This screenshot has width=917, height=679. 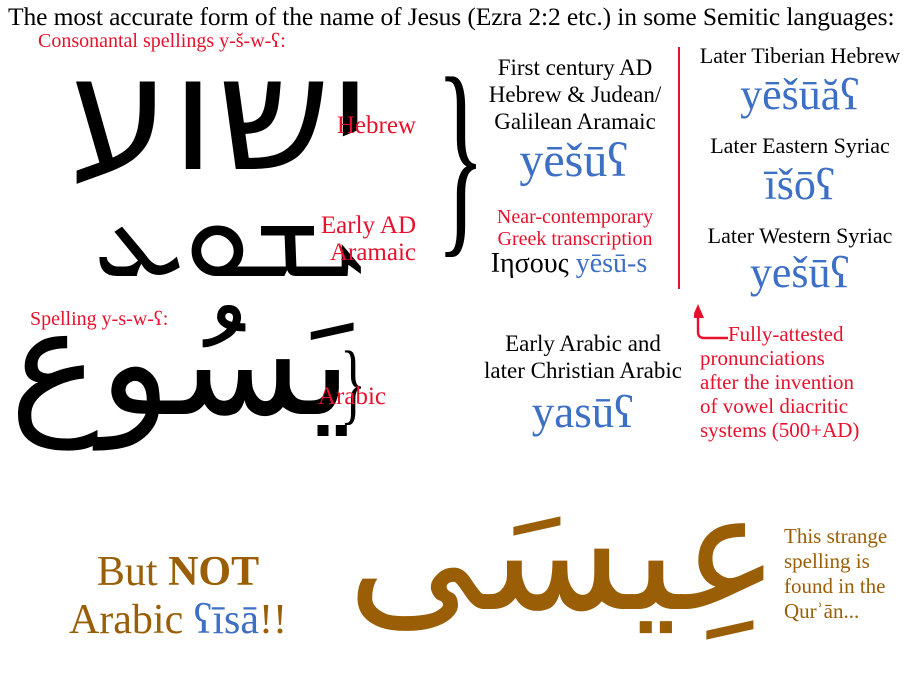 I want to click on bottom-warning-exclamations: !!, so click(x=273, y=620).